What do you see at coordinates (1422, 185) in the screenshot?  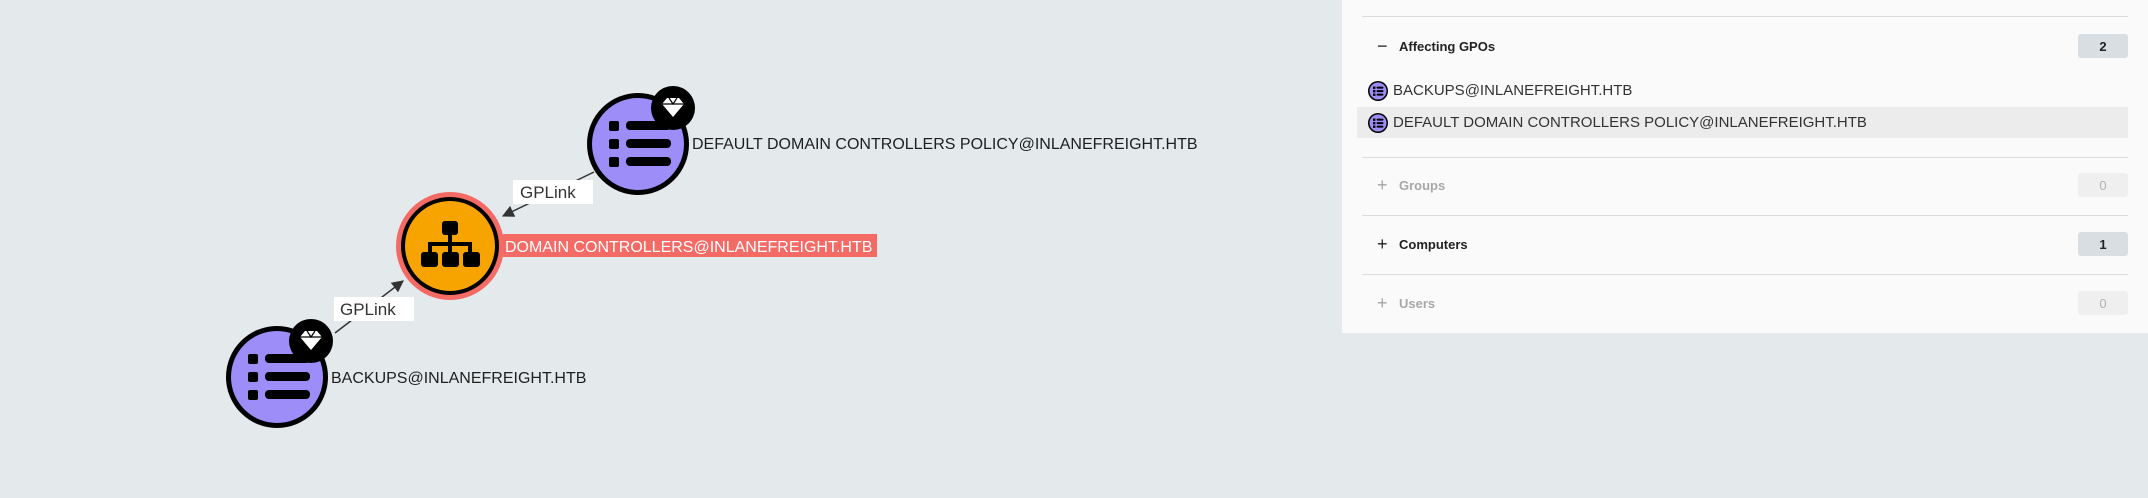 I see `section-title: Groups` at bounding box center [1422, 185].